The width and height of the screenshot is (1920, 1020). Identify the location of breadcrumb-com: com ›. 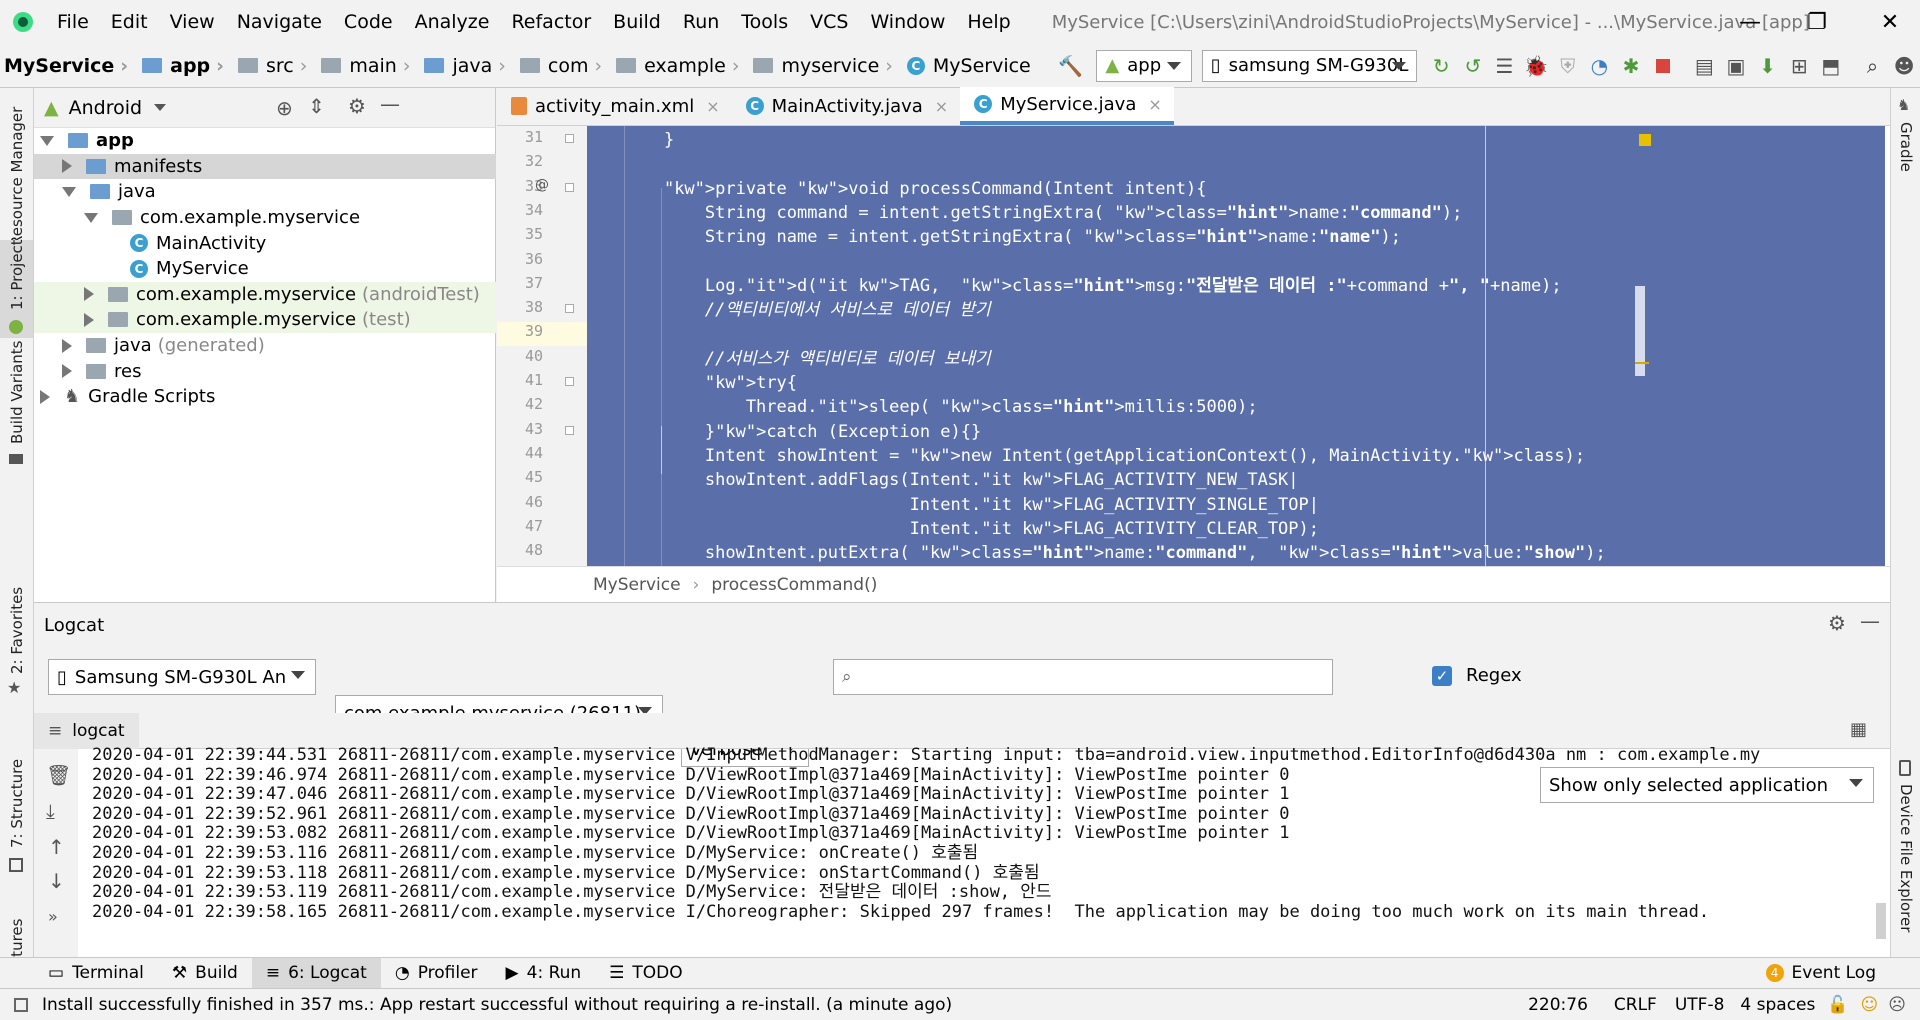
(560, 66).